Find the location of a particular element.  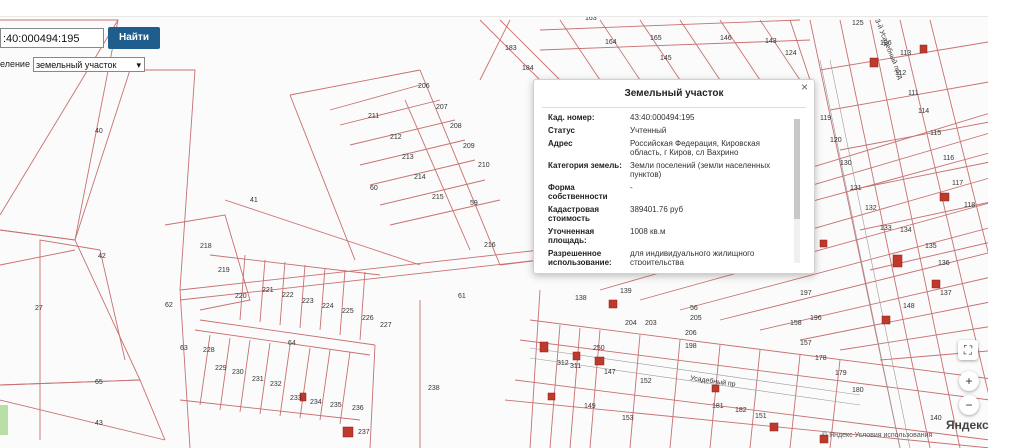

info-key: Статус is located at coordinates (561, 130).